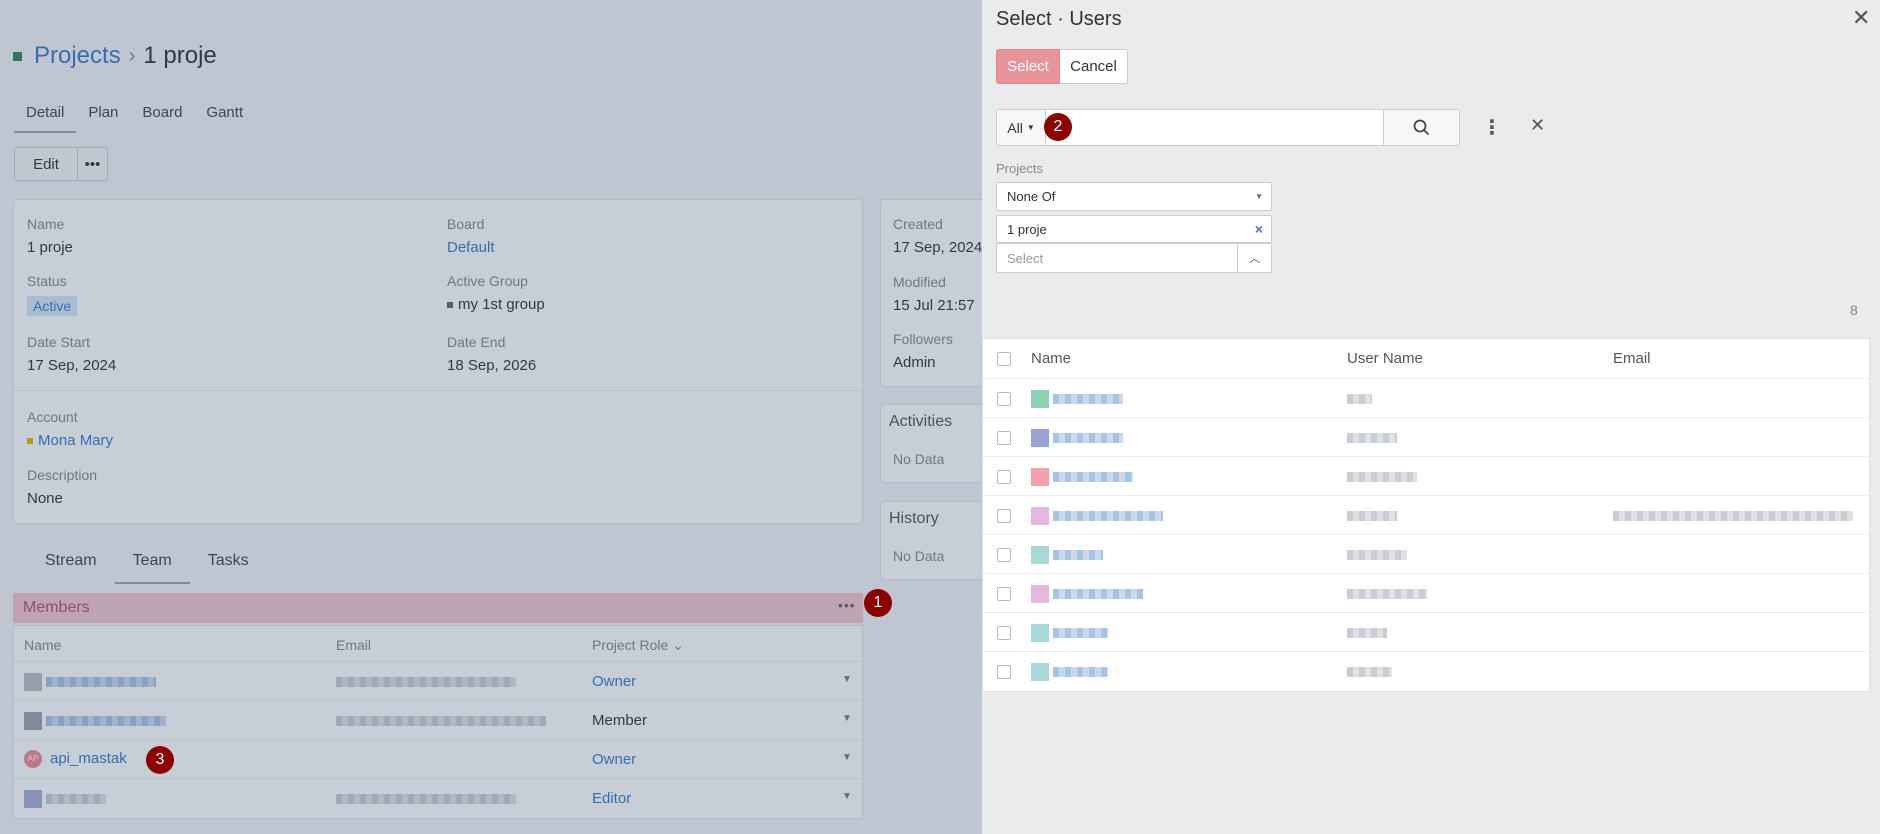  What do you see at coordinates (1134, 196) in the screenshot?
I see `projects-operator-select: None Of ▼` at bounding box center [1134, 196].